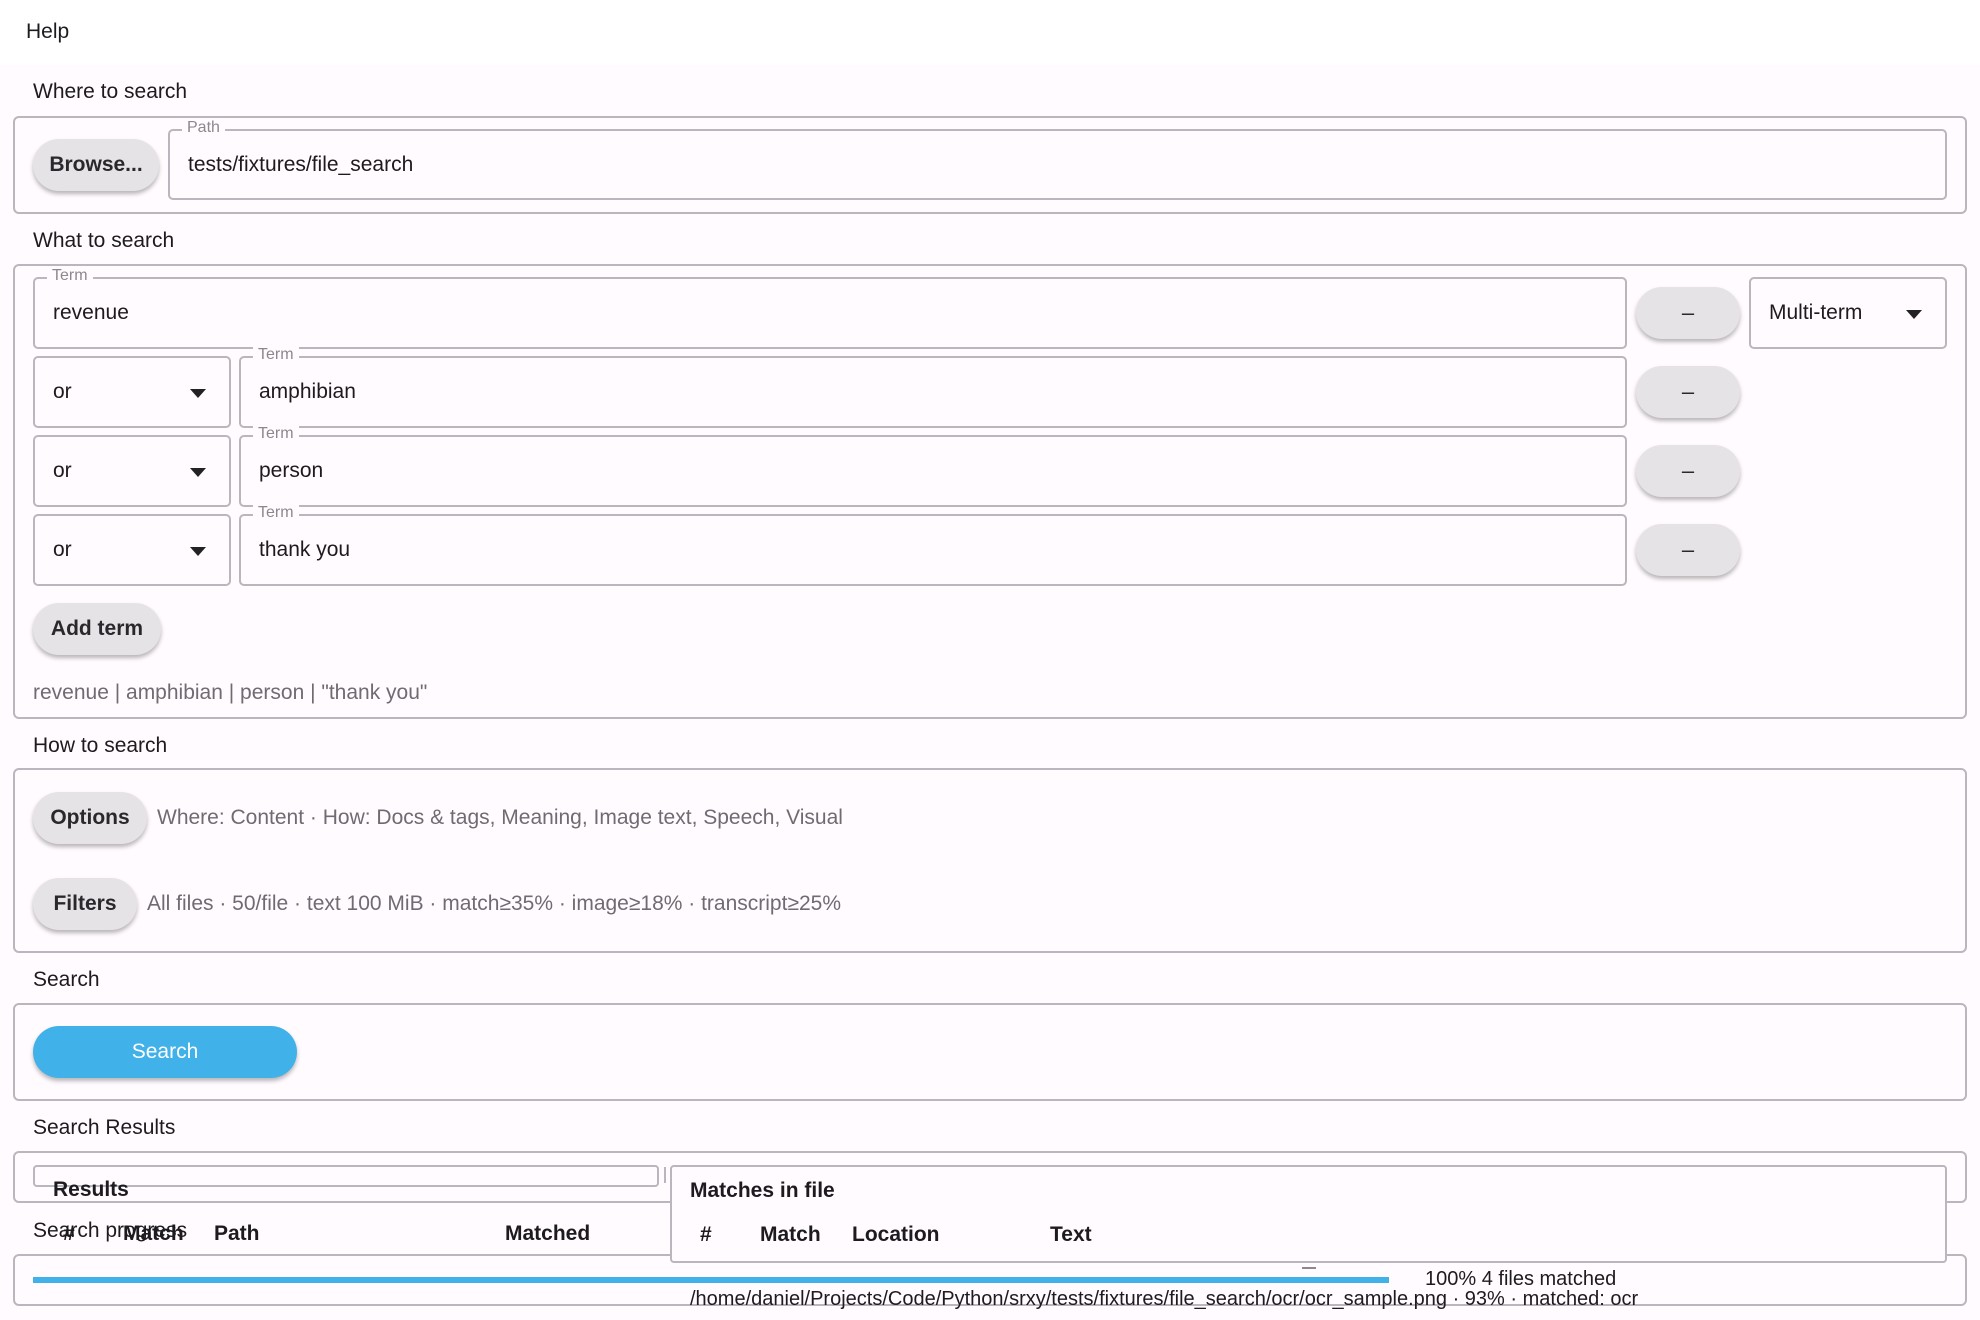  What do you see at coordinates (97, 629) in the screenshot?
I see `add-term-button: Add term` at bounding box center [97, 629].